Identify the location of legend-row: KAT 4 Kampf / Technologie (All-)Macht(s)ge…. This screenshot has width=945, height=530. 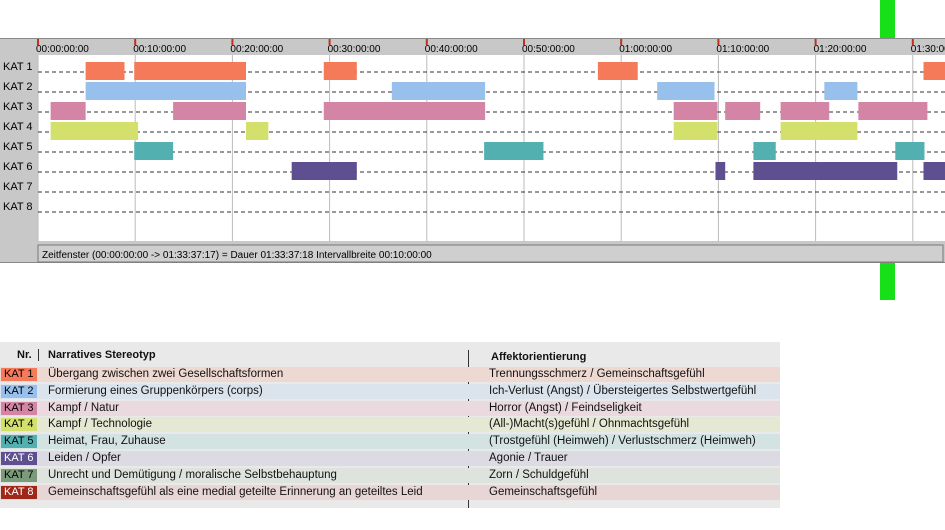
(390, 425).